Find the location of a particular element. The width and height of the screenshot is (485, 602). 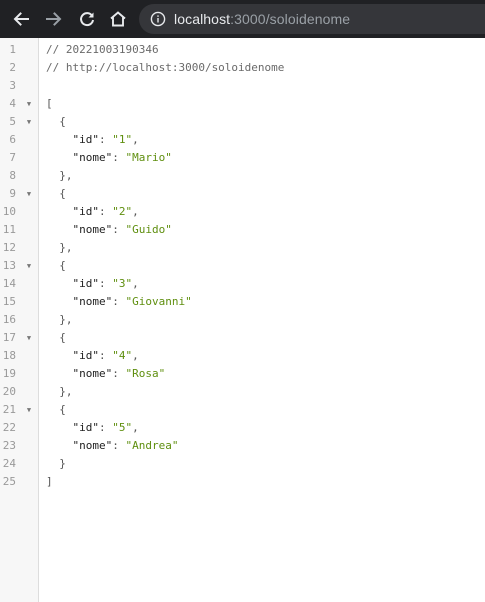

line-number: 4 is located at coordinates (12, 103).